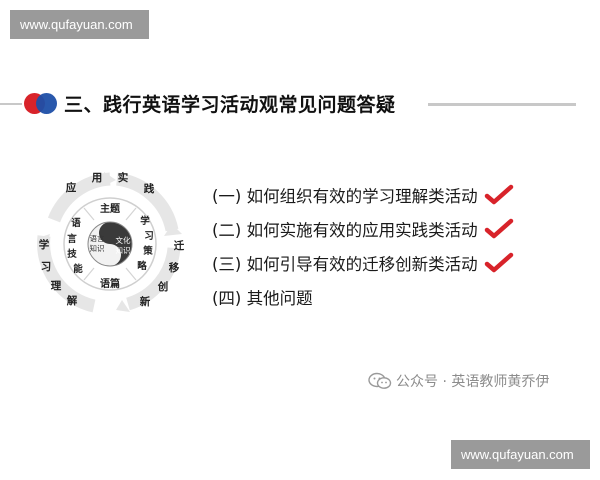 This screenshot has width=600, height=480. What do you see at coordinates (72, 239) in the screenshot?
I see `inner-label: 言` at bounding box center [72, 239].